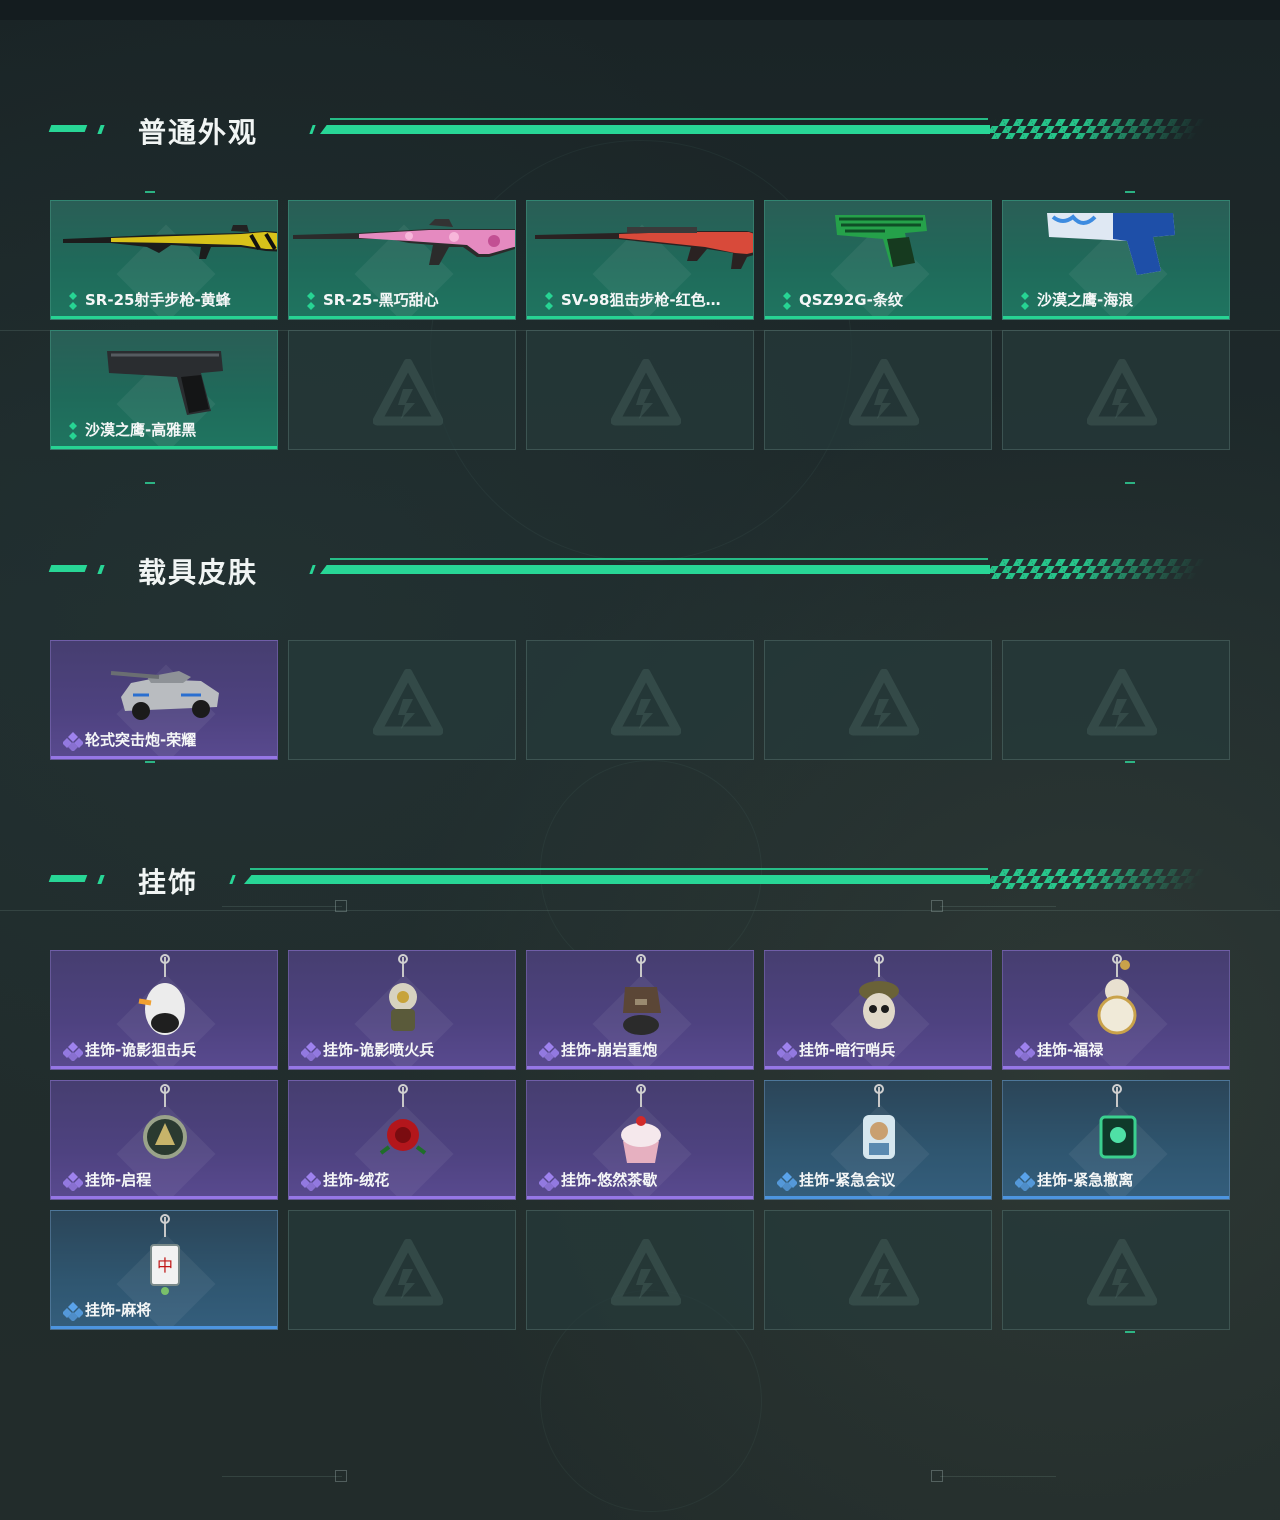  What do you see at coordinates (164, 1270) in the screenshot?
I see `item-card: 中挂饰-麻将` at bounding box center [164, 1270].